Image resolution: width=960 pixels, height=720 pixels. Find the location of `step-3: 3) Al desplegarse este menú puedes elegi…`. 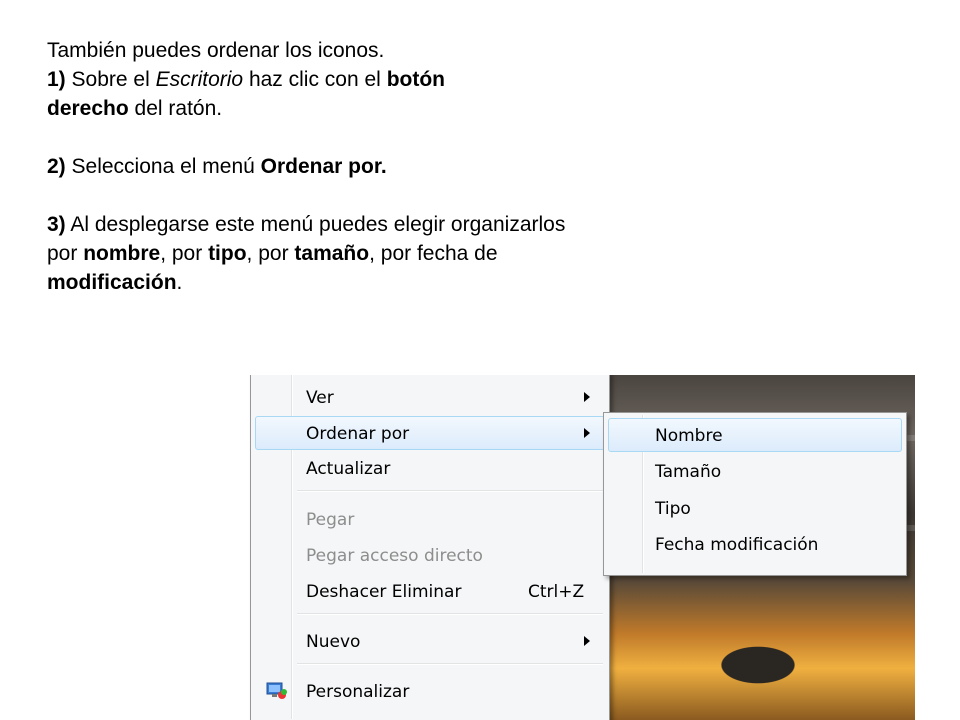

step-3: 3) Al desplegarse este menú puedes elegi… is located at coordinates (306, 253).